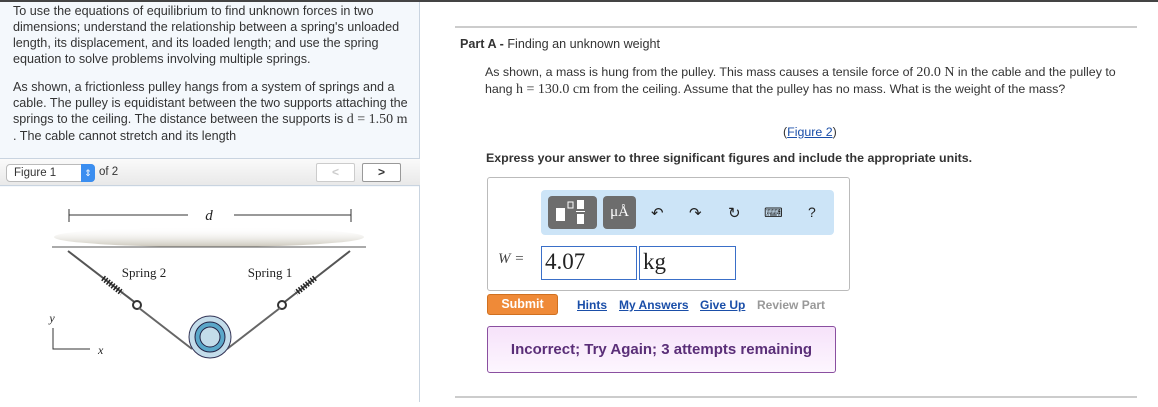  I want to click on tension-math: 20.0 N, so click(935, 72).